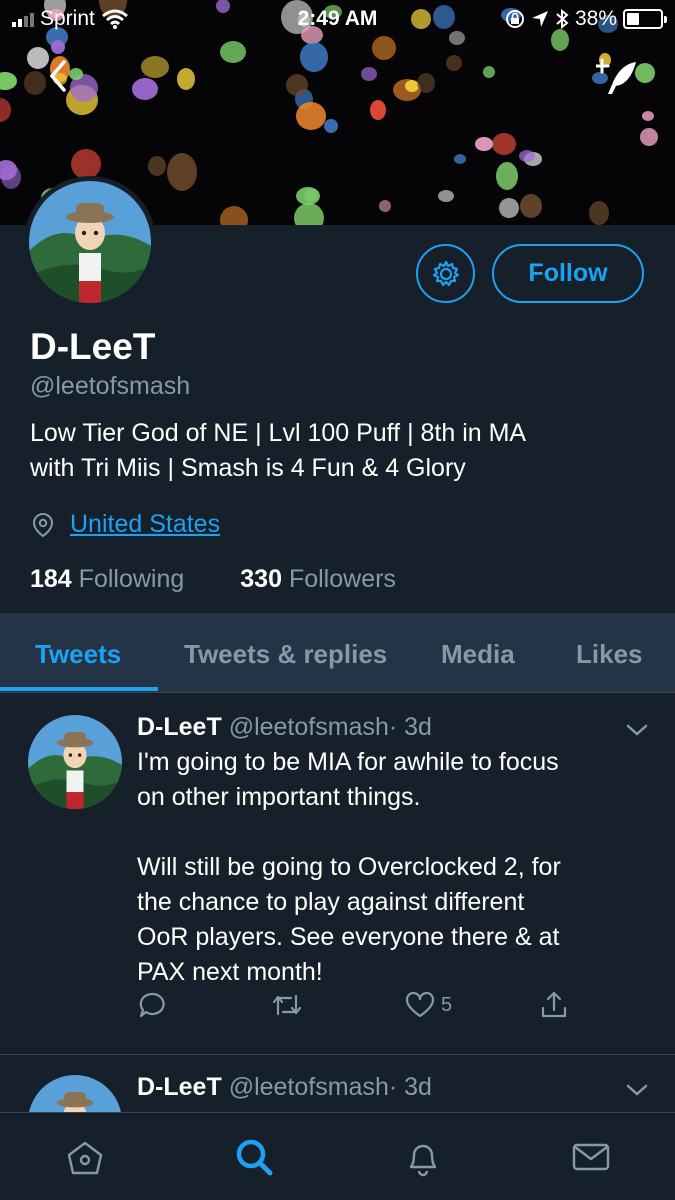 This screenshot has height=1200, width=675. What do you see at coordinates (478, 654) in the screenshot?
I see `tab-media: Media` at bounding box center [478, 654].